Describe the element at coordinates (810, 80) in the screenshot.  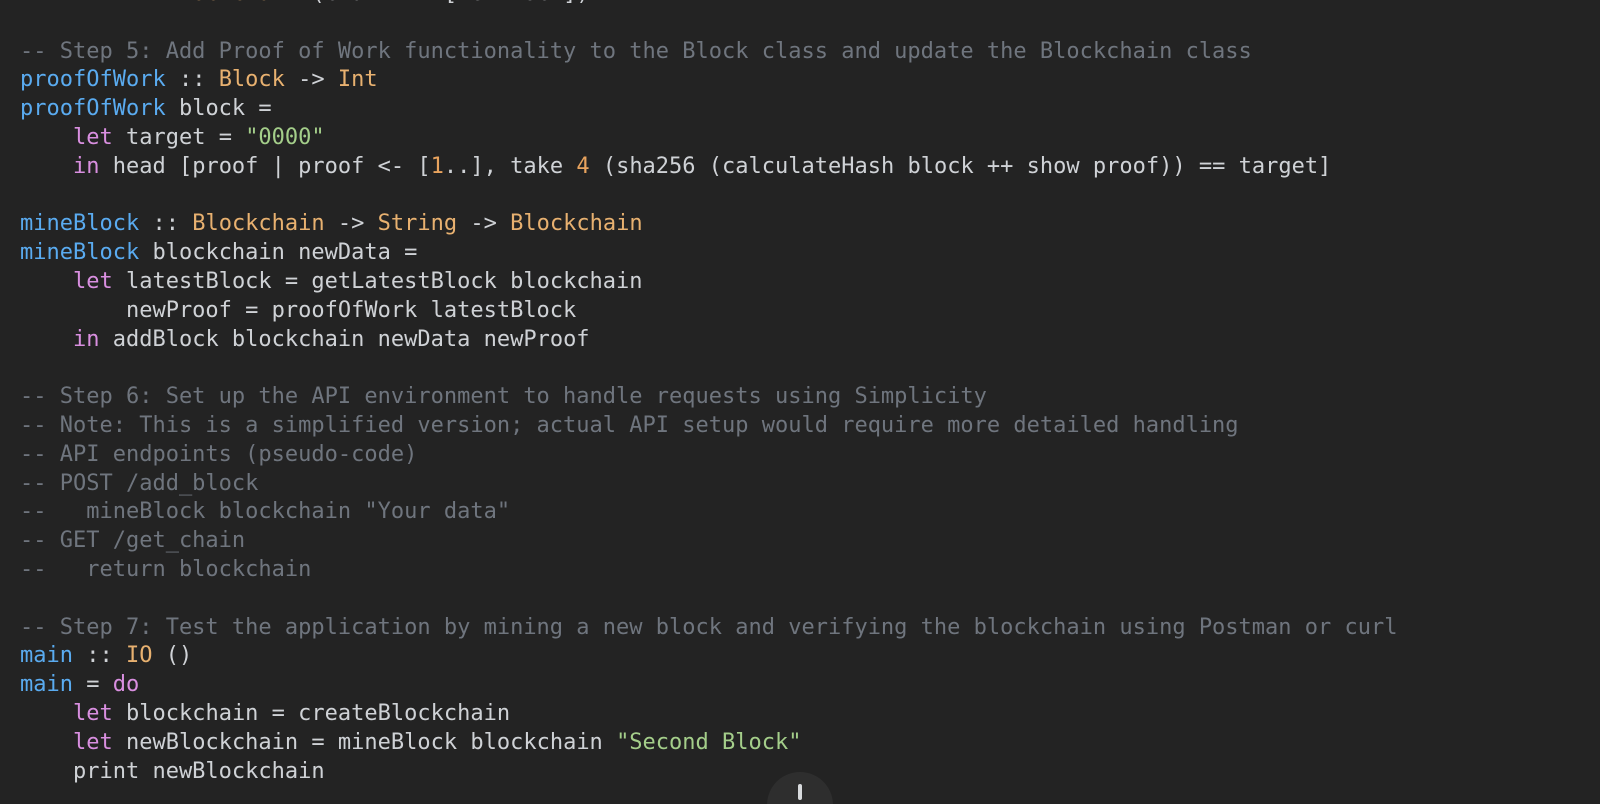
I see `code-line: proofOfWork :: Block -> Int` at that location.